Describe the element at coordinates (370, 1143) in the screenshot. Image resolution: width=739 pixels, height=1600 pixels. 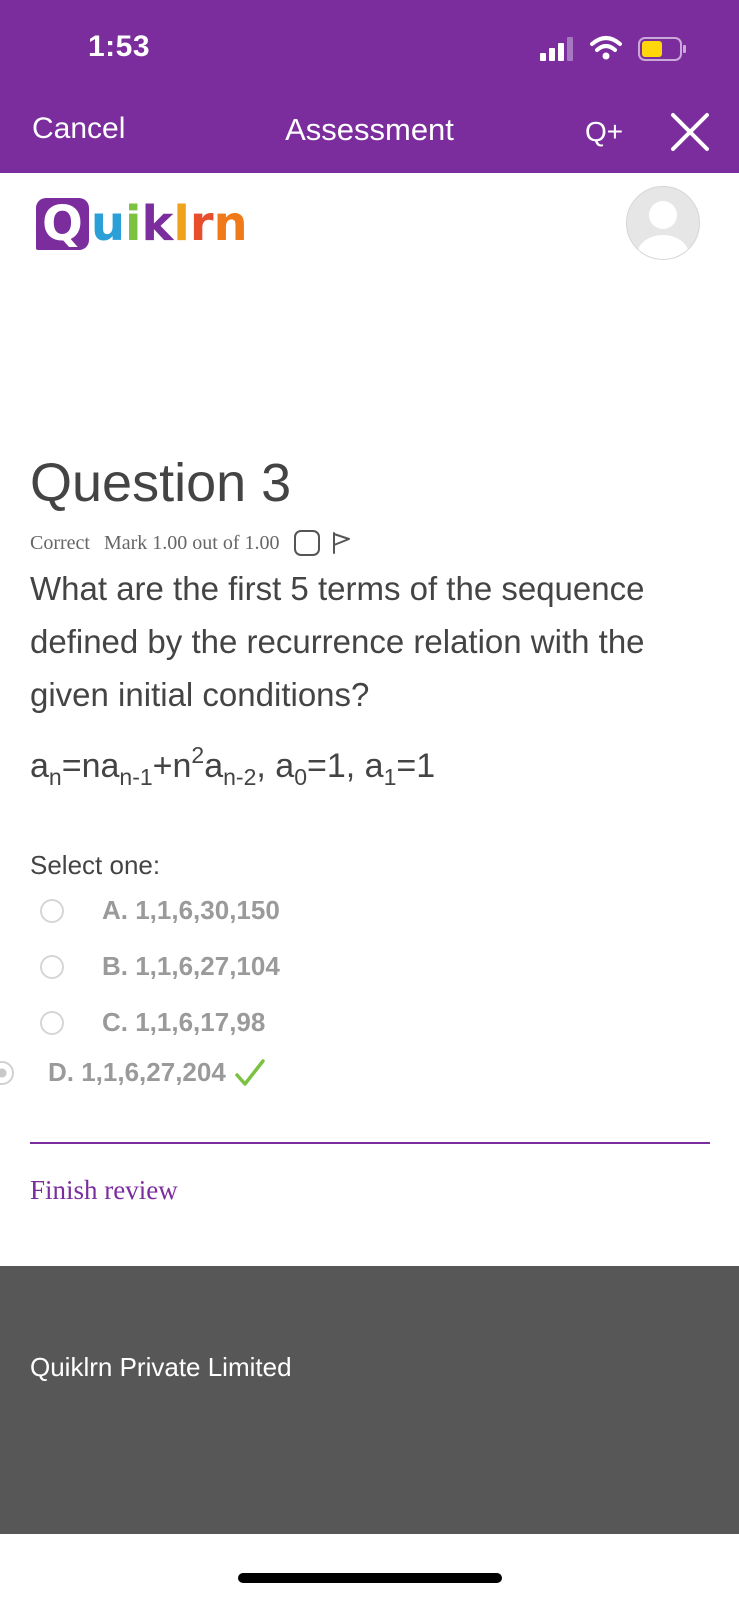
I see `divider` at that location.